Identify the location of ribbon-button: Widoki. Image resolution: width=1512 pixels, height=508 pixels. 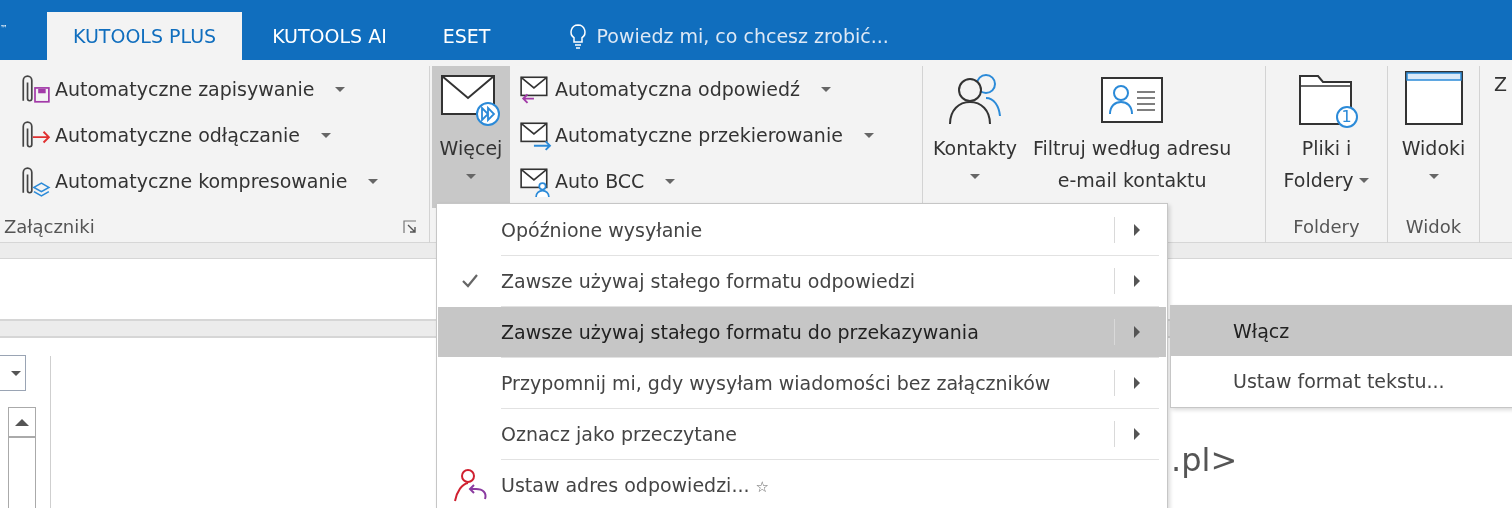
(1433, 137).